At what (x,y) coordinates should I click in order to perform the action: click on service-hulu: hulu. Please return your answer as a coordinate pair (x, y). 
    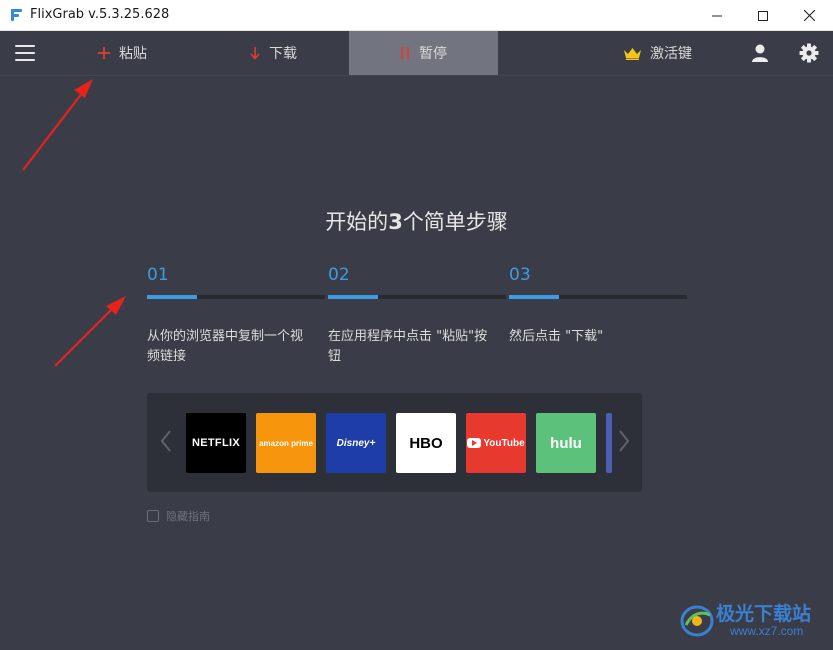
    Looking at the image, I should click on (566, 443).